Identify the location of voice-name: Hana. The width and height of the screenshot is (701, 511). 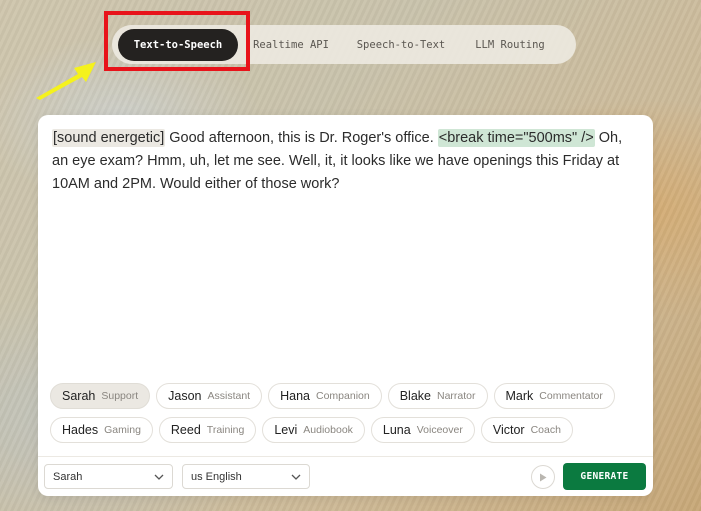
(295, 396).